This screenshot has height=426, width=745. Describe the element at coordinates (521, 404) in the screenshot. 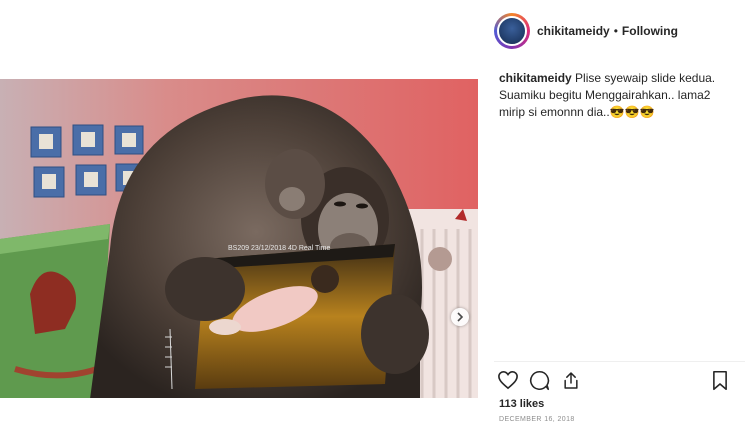

I see `likes-count: 113 likes` at that location.